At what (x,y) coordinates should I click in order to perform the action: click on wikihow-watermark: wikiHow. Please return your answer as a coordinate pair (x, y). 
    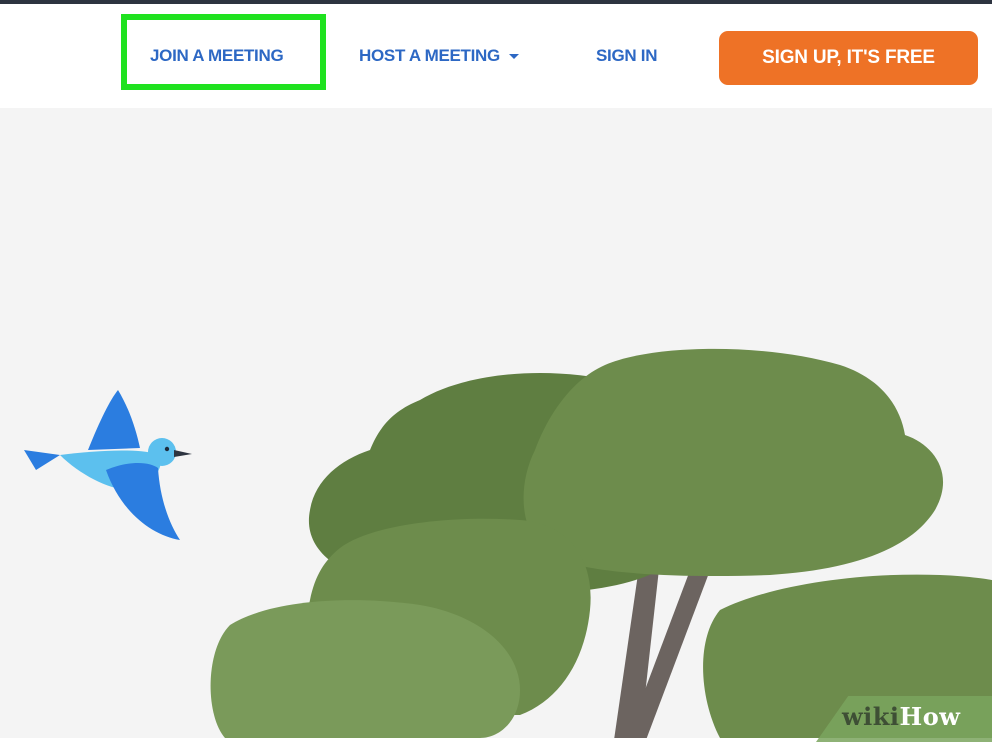
    Looking at the image, I should click on (901, 716).